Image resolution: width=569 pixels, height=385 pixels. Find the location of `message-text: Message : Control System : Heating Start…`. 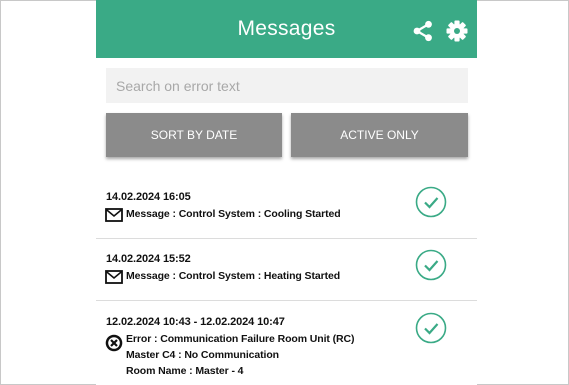

message-text: Message : Control System : Heating Start… is located at coordinates (233, 276).